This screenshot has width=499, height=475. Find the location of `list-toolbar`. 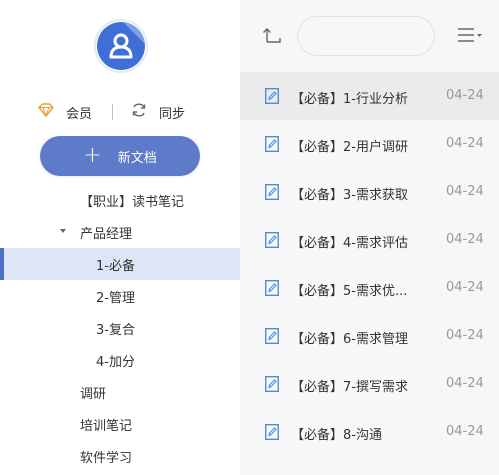

list-toolbar is located at coordinates (369, 36).